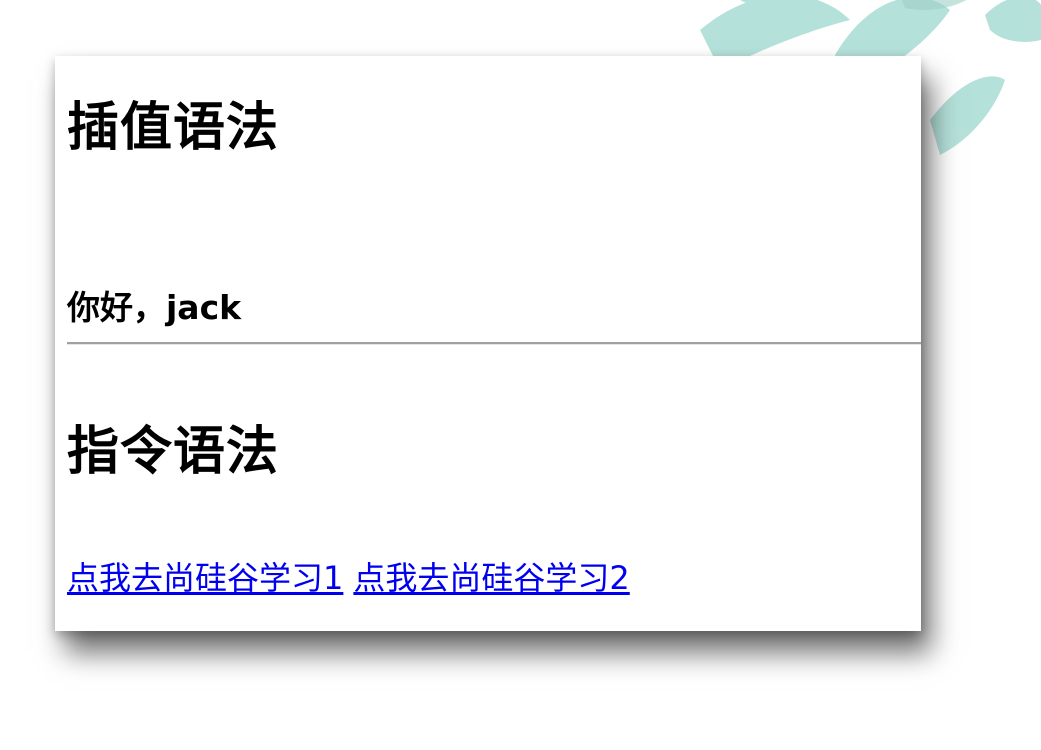  Describe the element at coordinates (491, 578) in the screenshot. I see `link-learn-2: 点我去尚硅谷学习2` at that location.